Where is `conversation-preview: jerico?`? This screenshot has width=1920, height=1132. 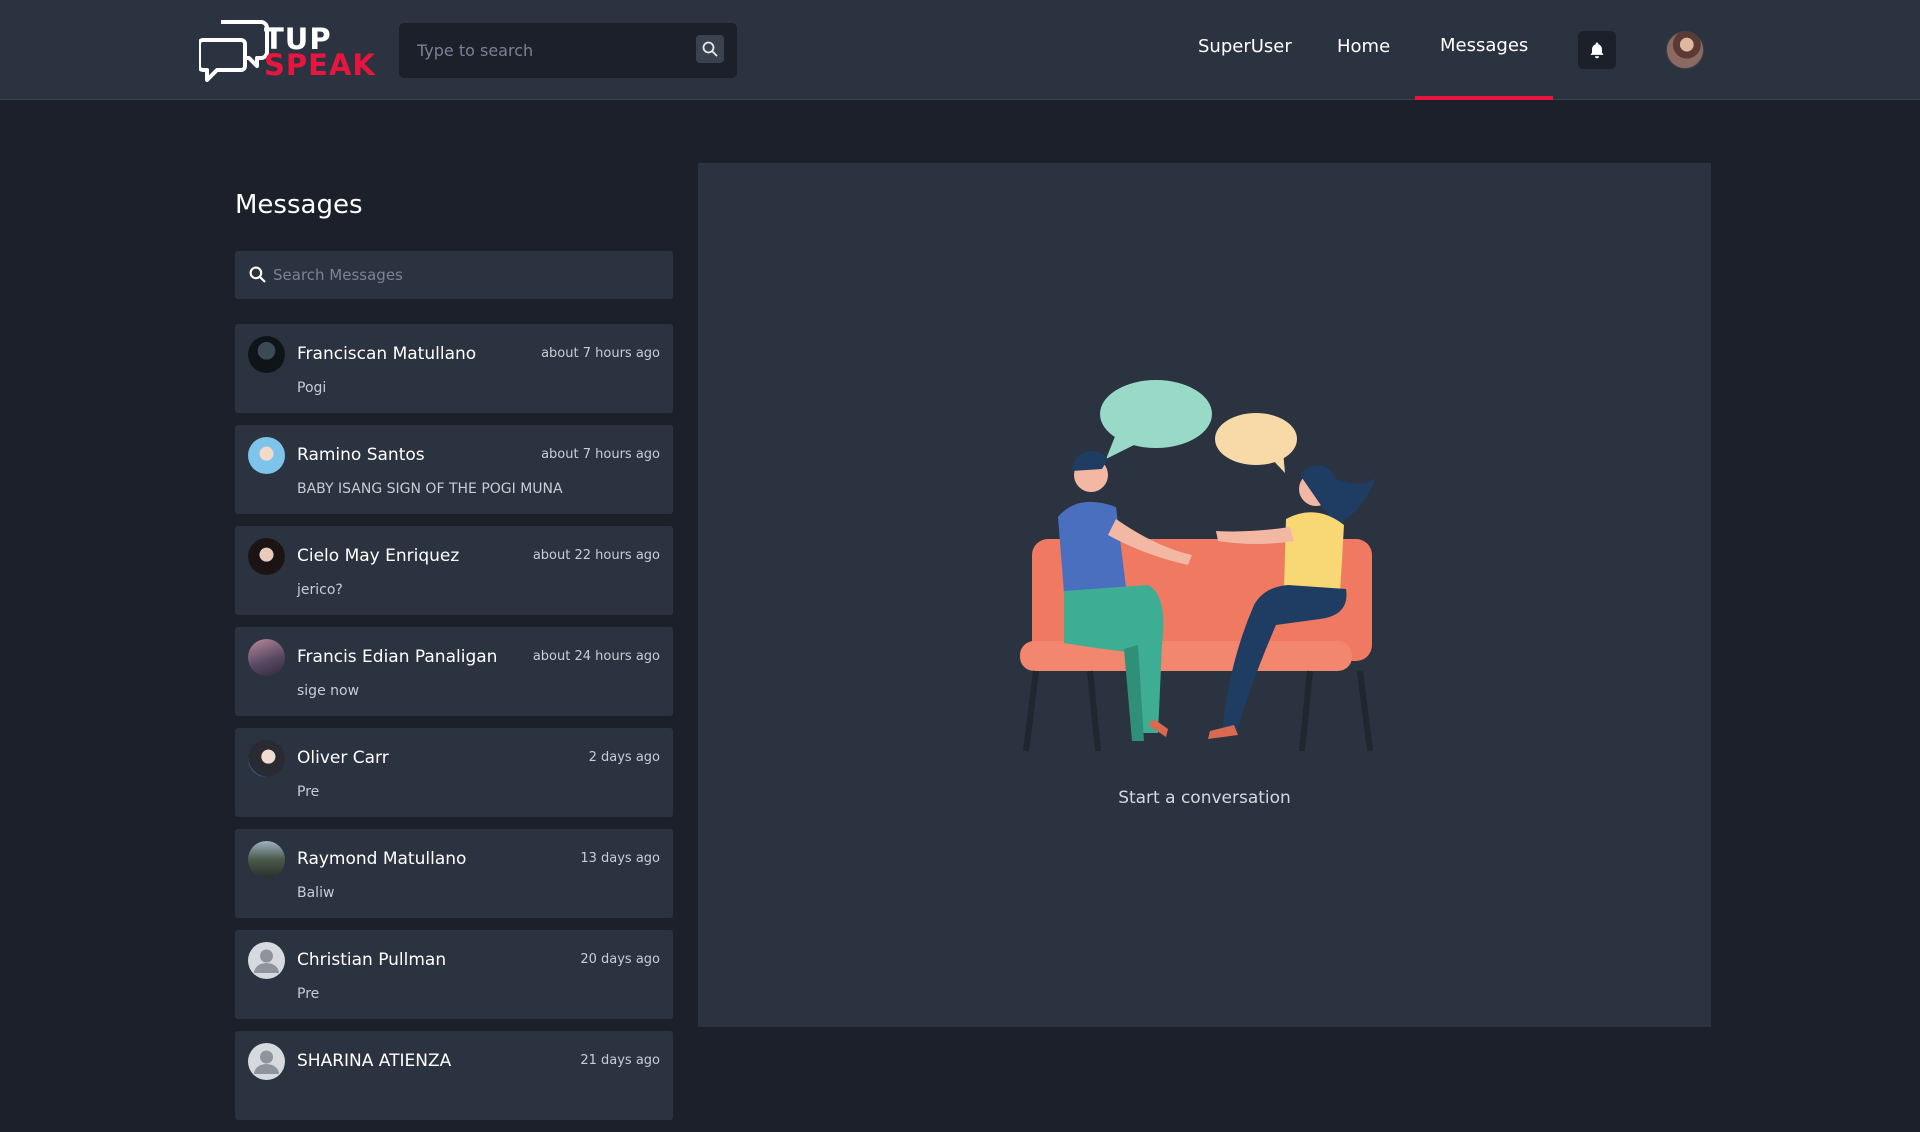
conversation-preview: jerico? is located at coordinates (320, 590).